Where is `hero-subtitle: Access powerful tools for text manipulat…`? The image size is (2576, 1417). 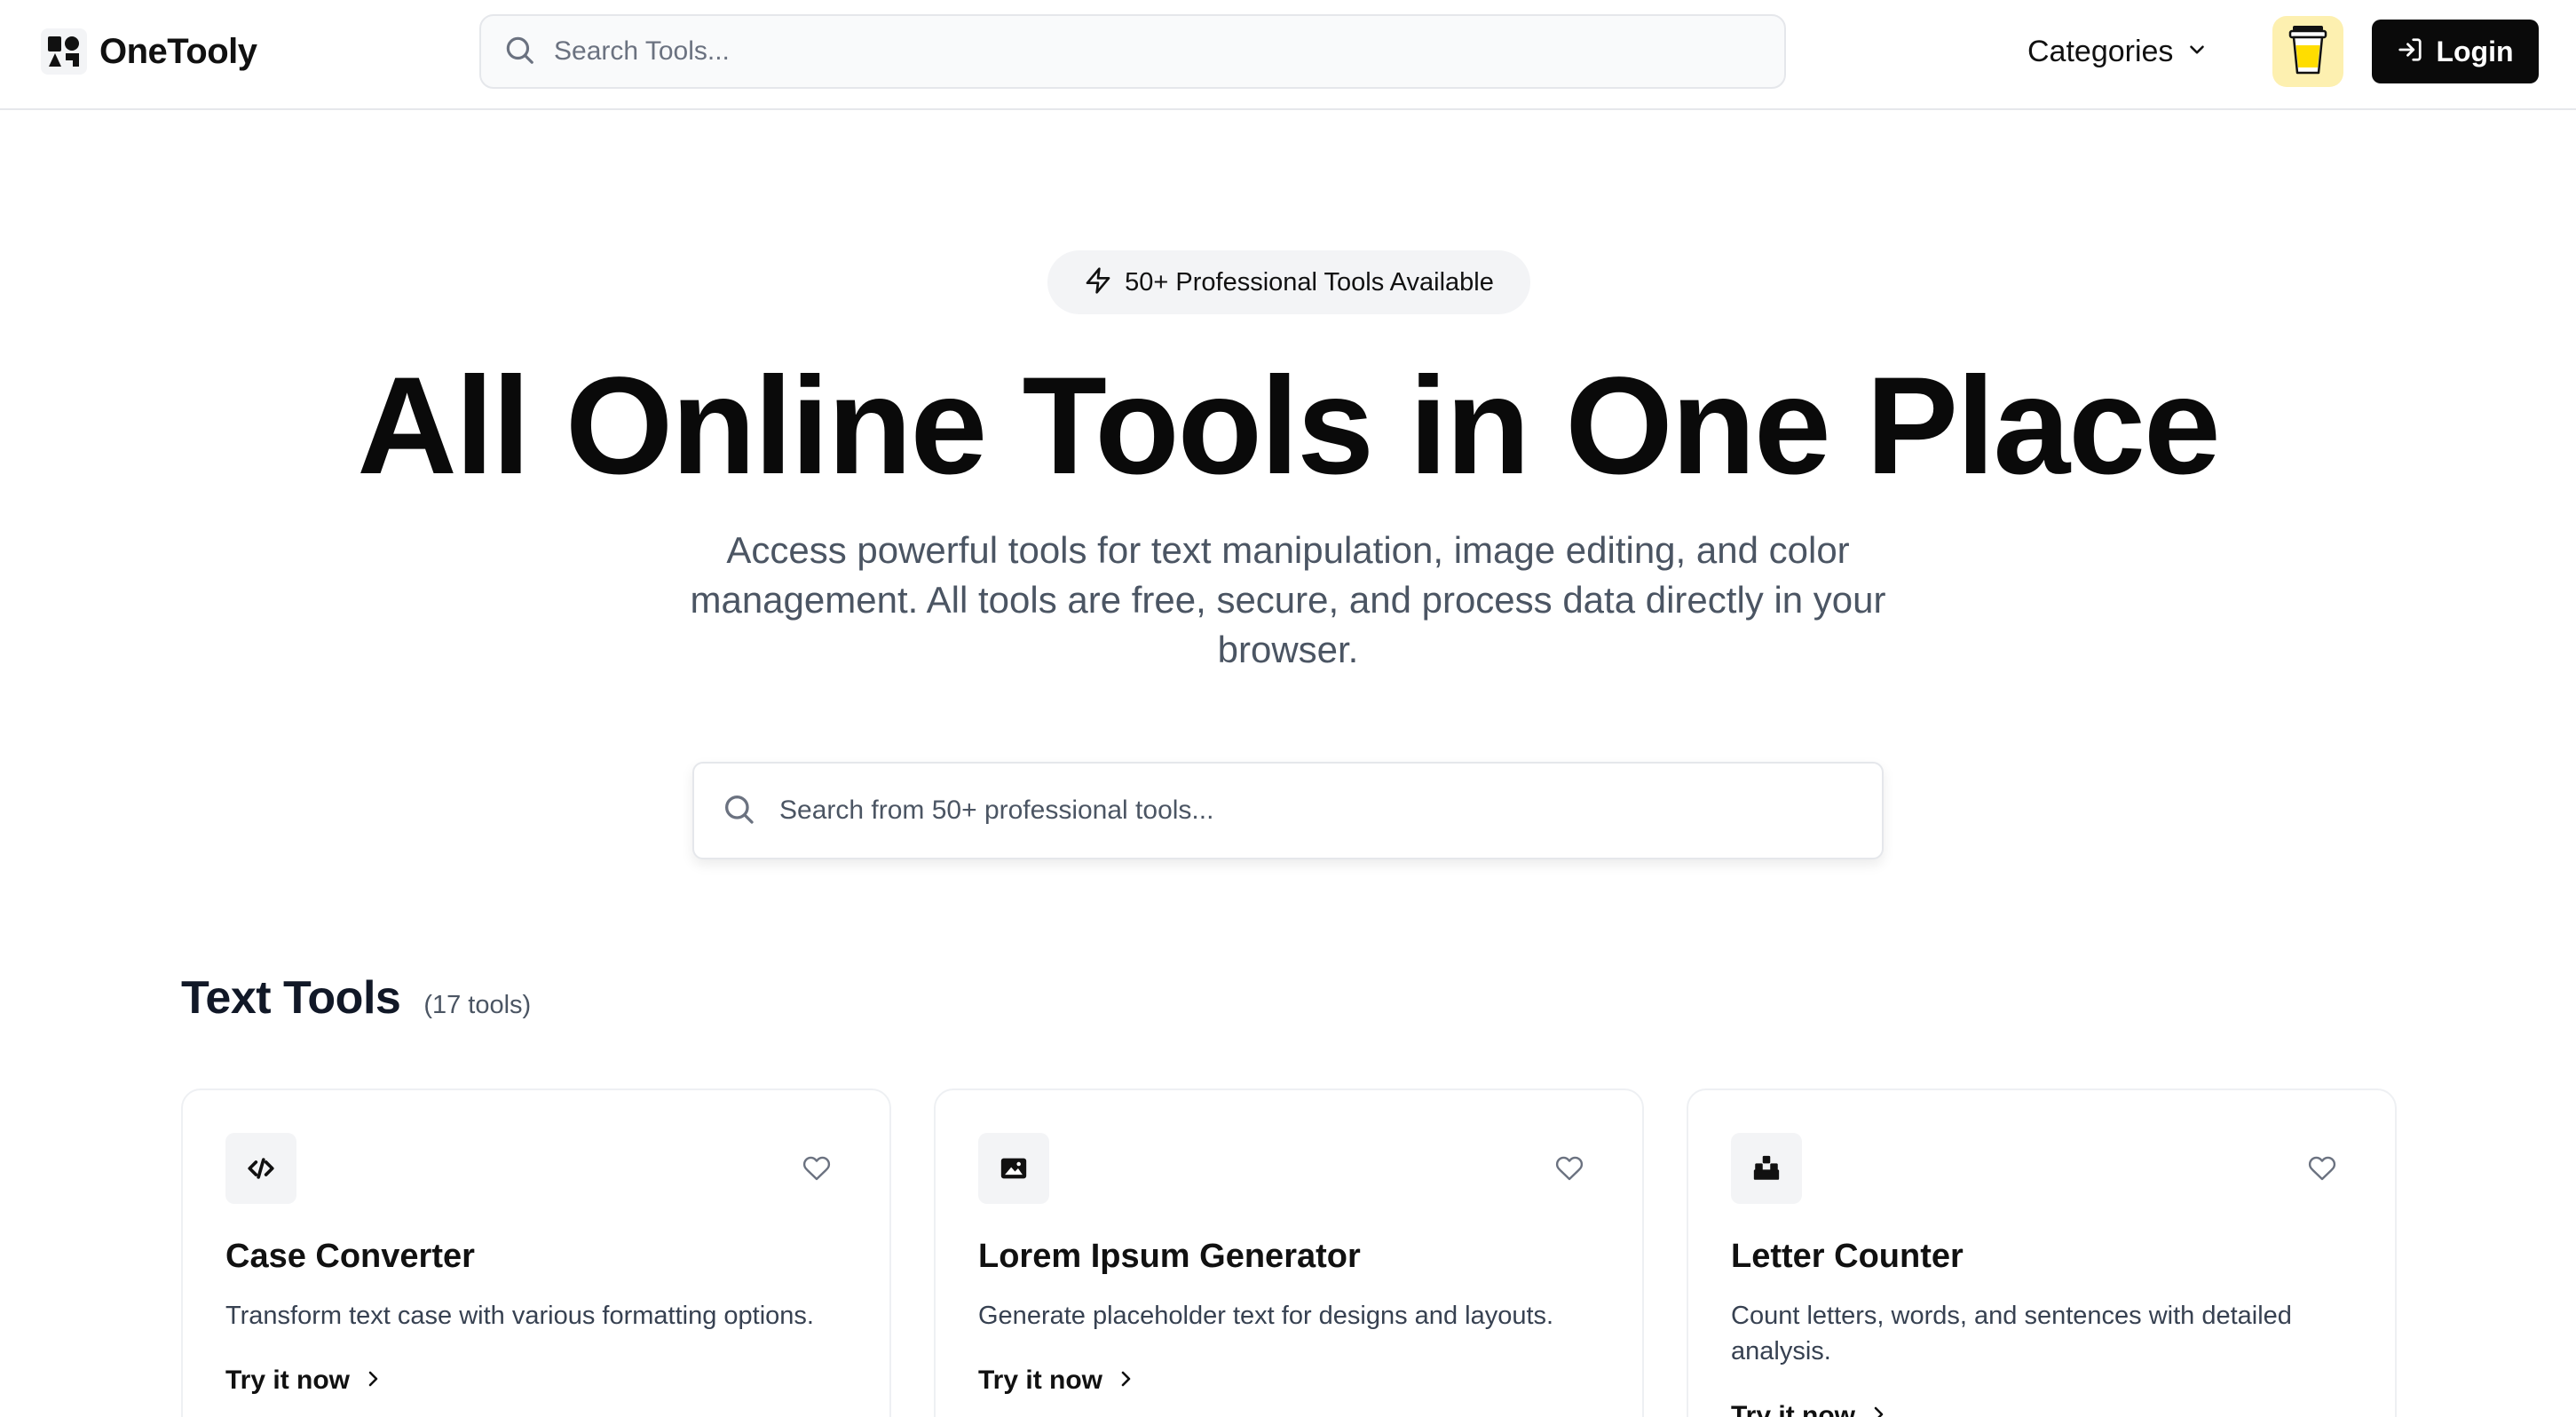 hero-subtitle: Access powerful tools for text manipulat… is located at coordinates (1288, 600).